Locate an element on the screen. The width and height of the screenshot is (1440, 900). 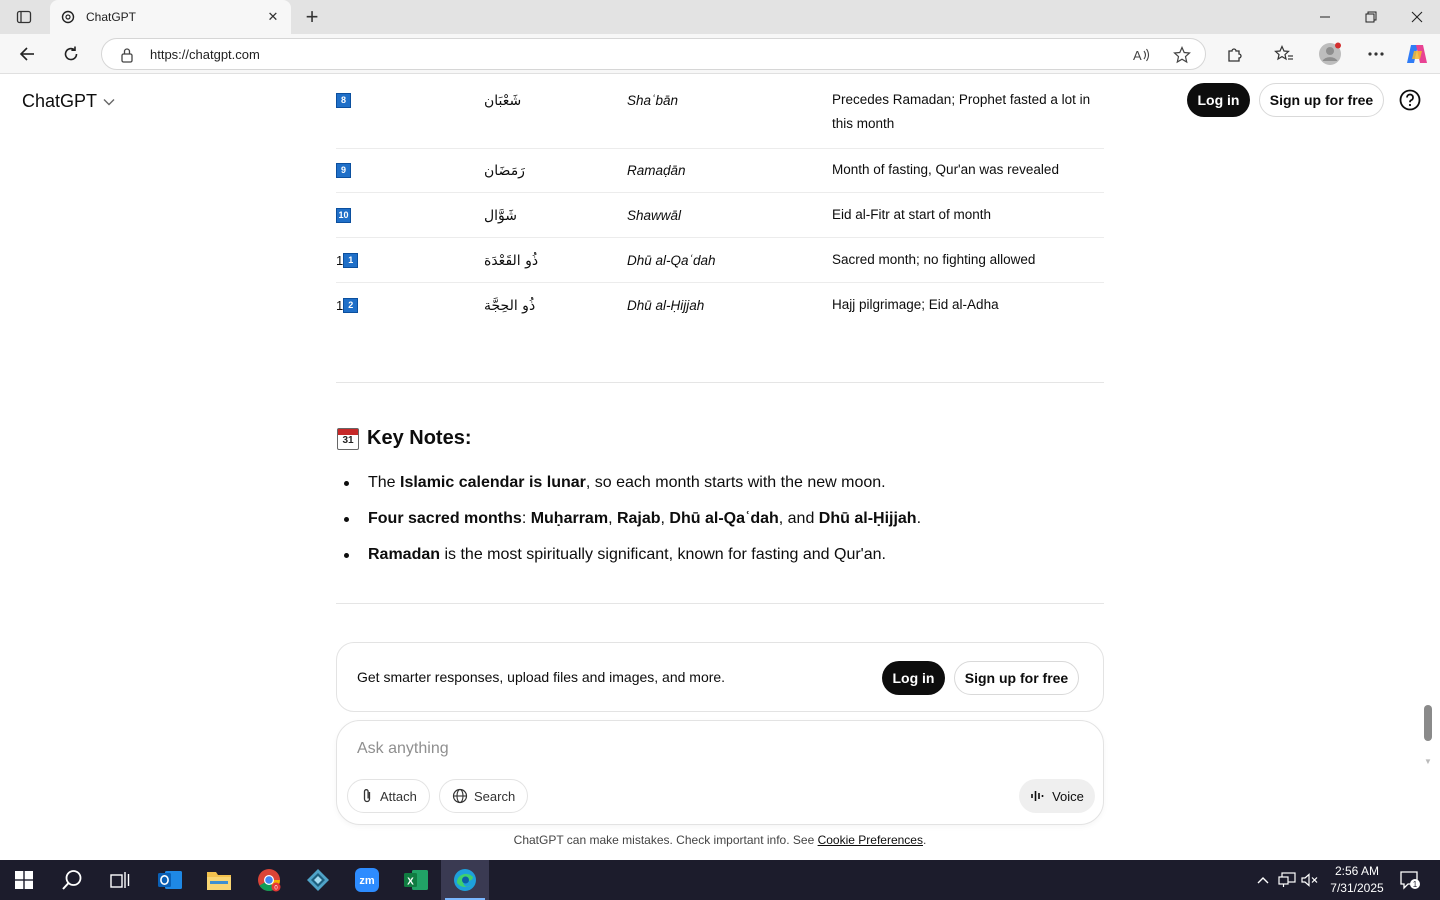
back-icon is located at coordinates (27, 54).